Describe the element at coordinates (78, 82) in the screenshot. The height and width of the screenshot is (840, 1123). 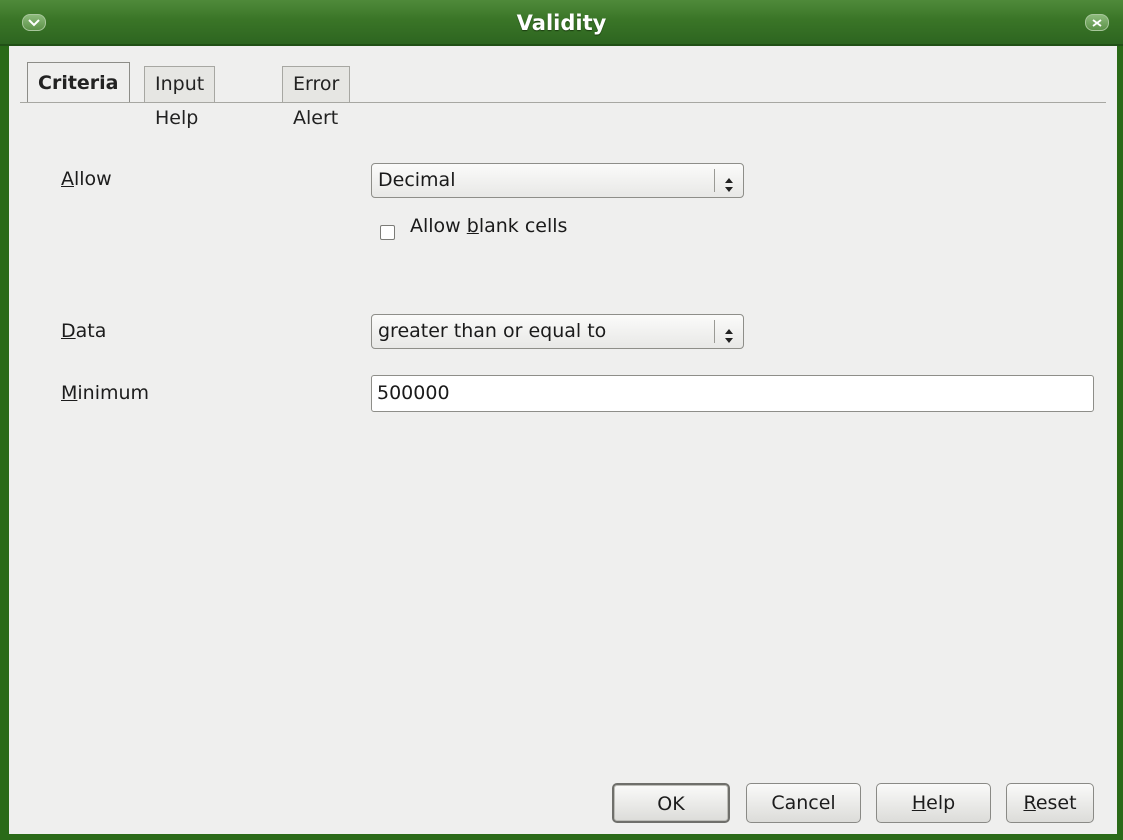
I see `tab-criteria: Criteria` at that location.